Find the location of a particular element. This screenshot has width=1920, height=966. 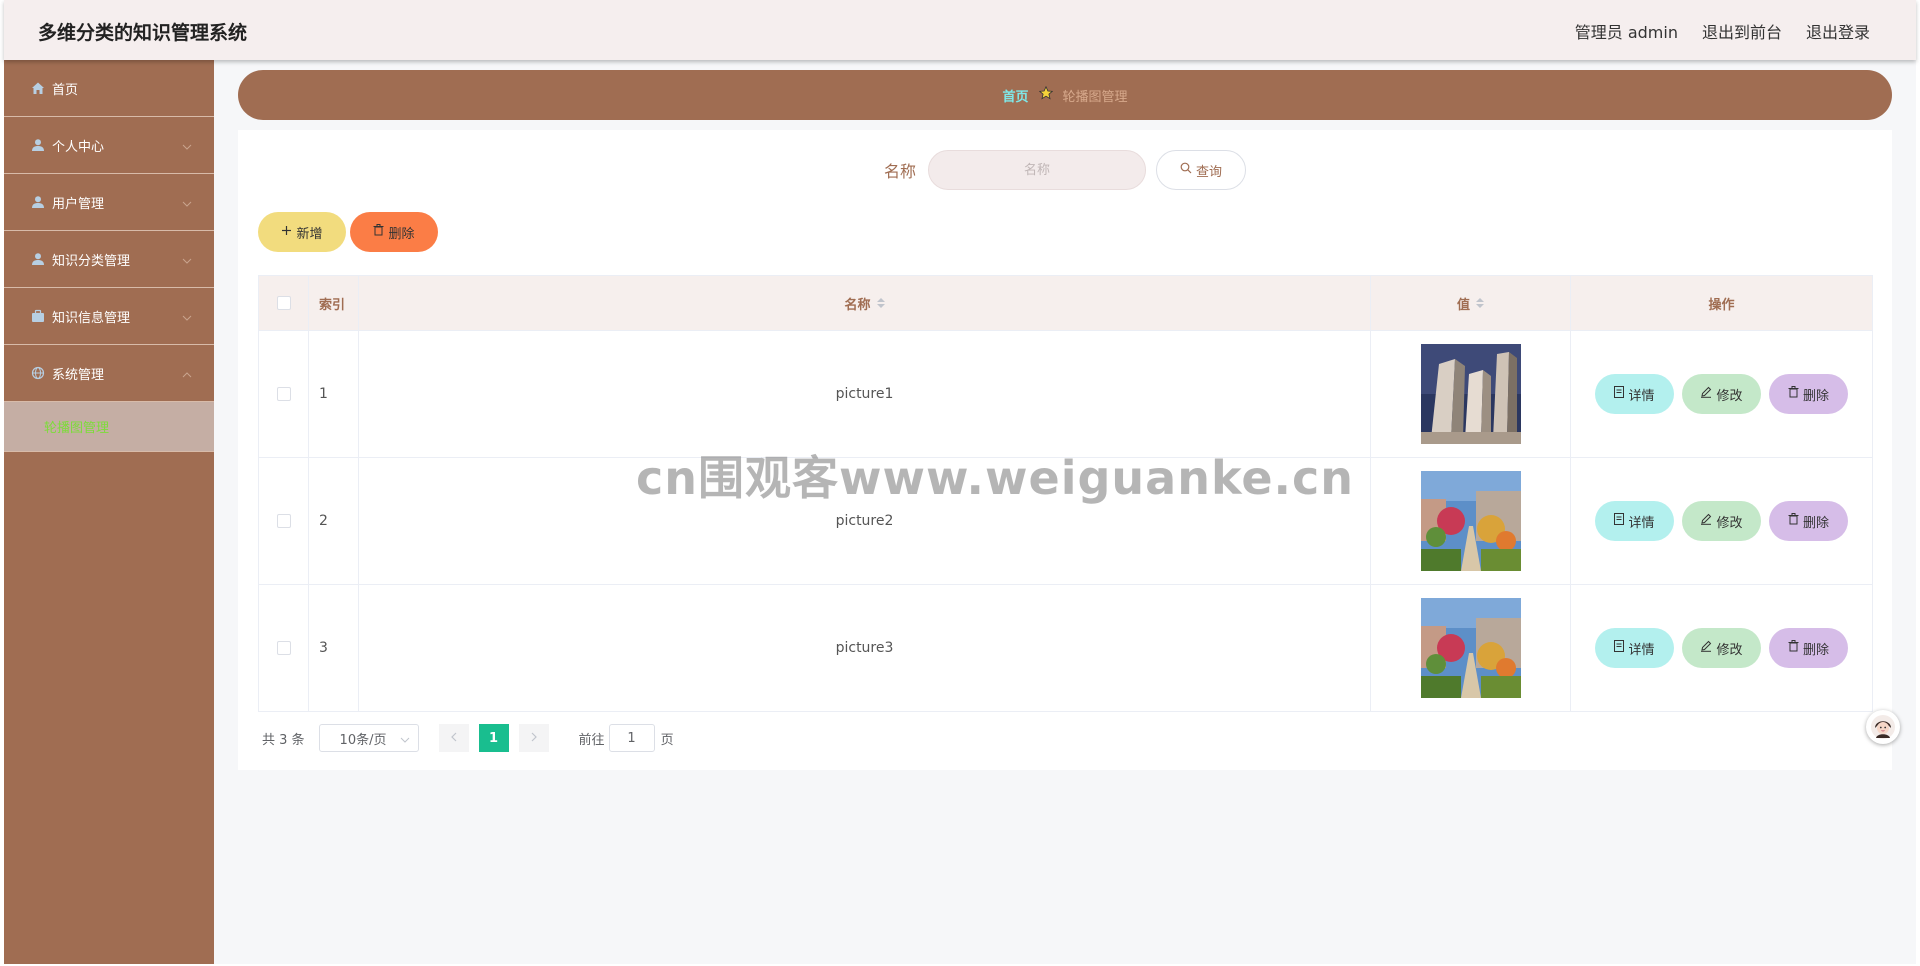

batch-delete-button: 删除 is located at coordinates (394, 232).